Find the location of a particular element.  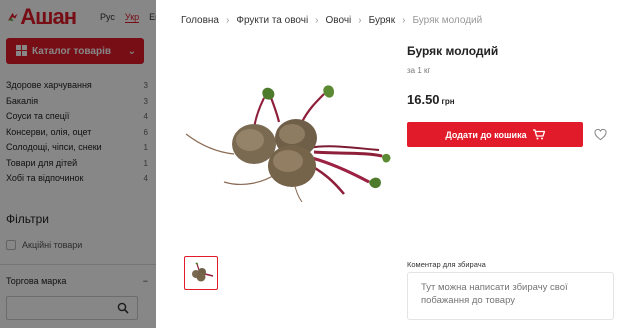

product-thumbnail is located at coordinates (201, 273).